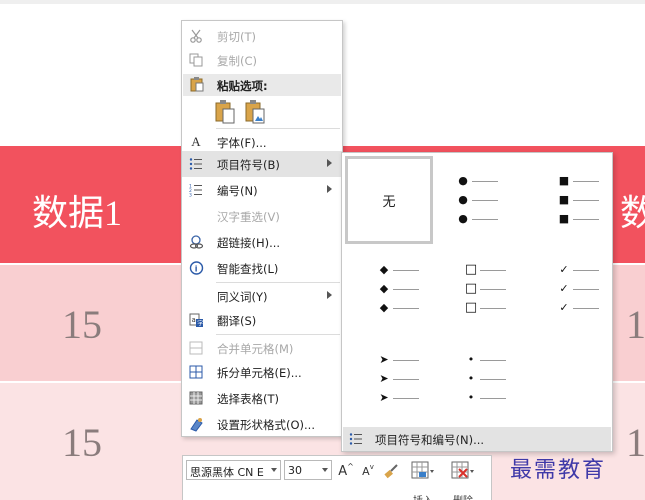 The height and width of the screenshot is (500, 645). I want to click on menu-item-copy: 复制(C), so click(262, 60).